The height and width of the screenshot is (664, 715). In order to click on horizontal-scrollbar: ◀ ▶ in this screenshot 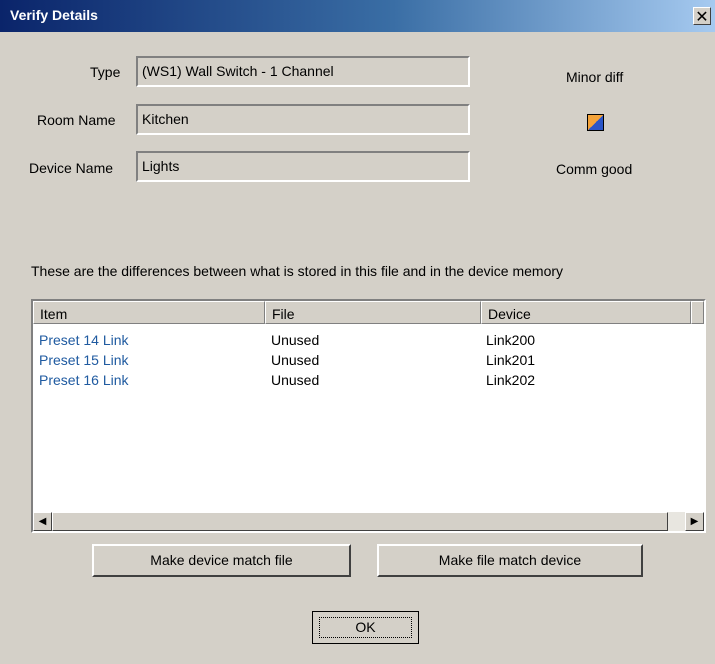, I will do `click(368, 521)`.